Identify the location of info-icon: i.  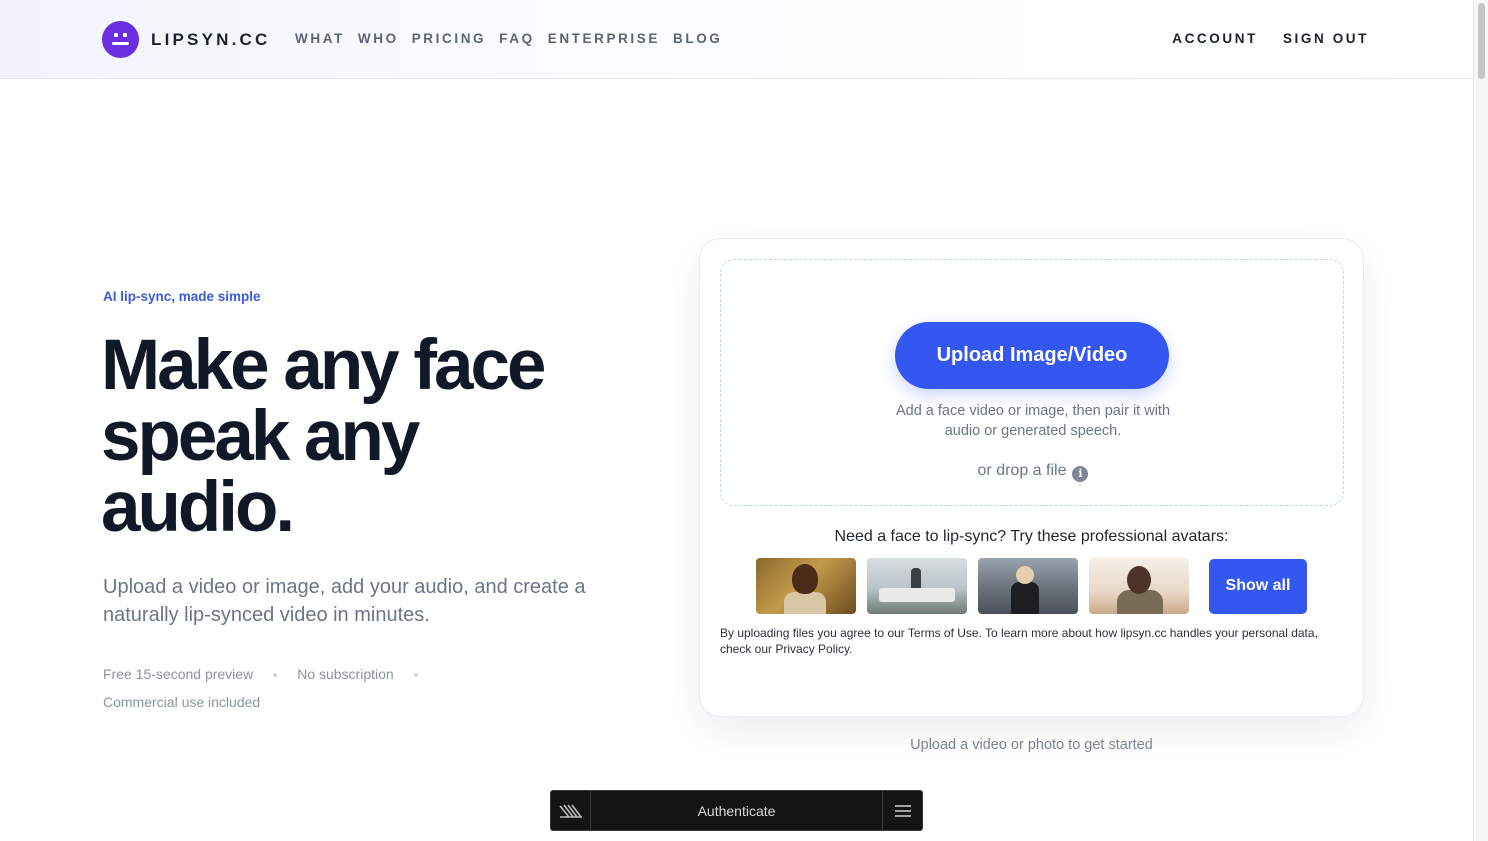
(1080, 473).